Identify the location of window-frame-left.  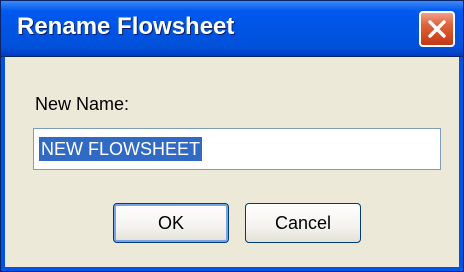
(3, 164).